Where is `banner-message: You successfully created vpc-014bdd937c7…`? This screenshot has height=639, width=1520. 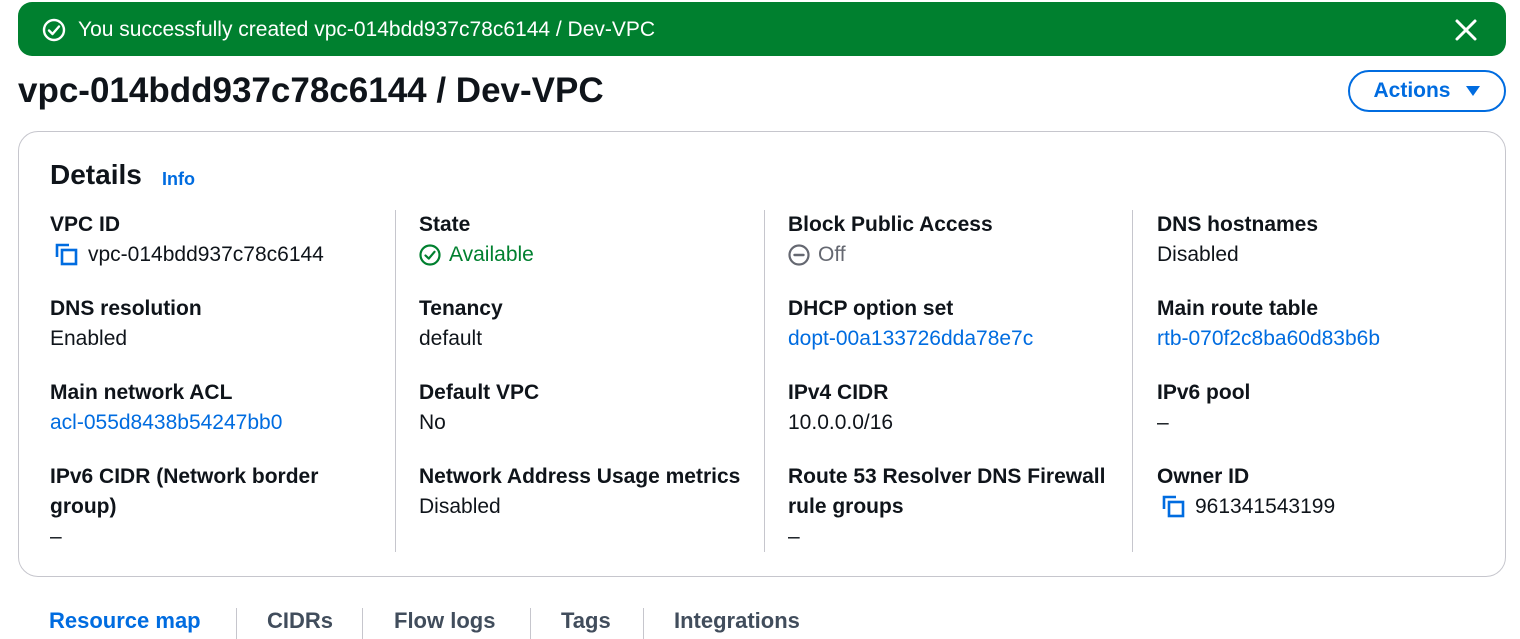
banner-message: You successfully created vpc-014bdd937c7… is located at coordinates (367, 29).